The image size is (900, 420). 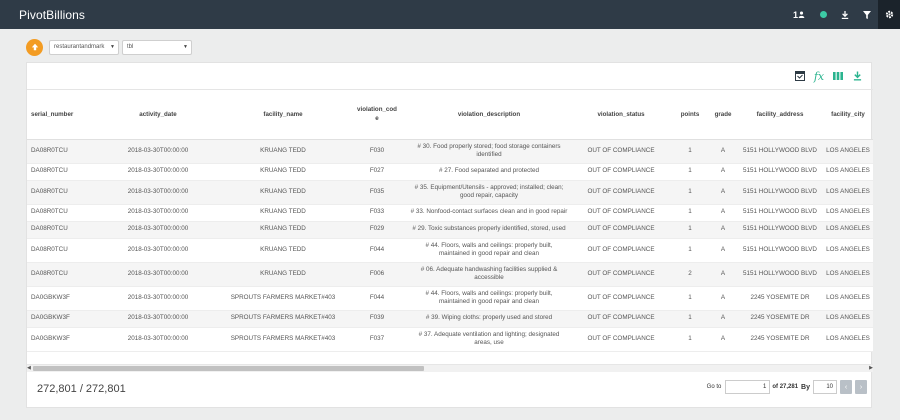 What do you see at coordinates (825, 387) in the screenshot?
I see `page-size-input: 10` at bounding box center [825, 387].